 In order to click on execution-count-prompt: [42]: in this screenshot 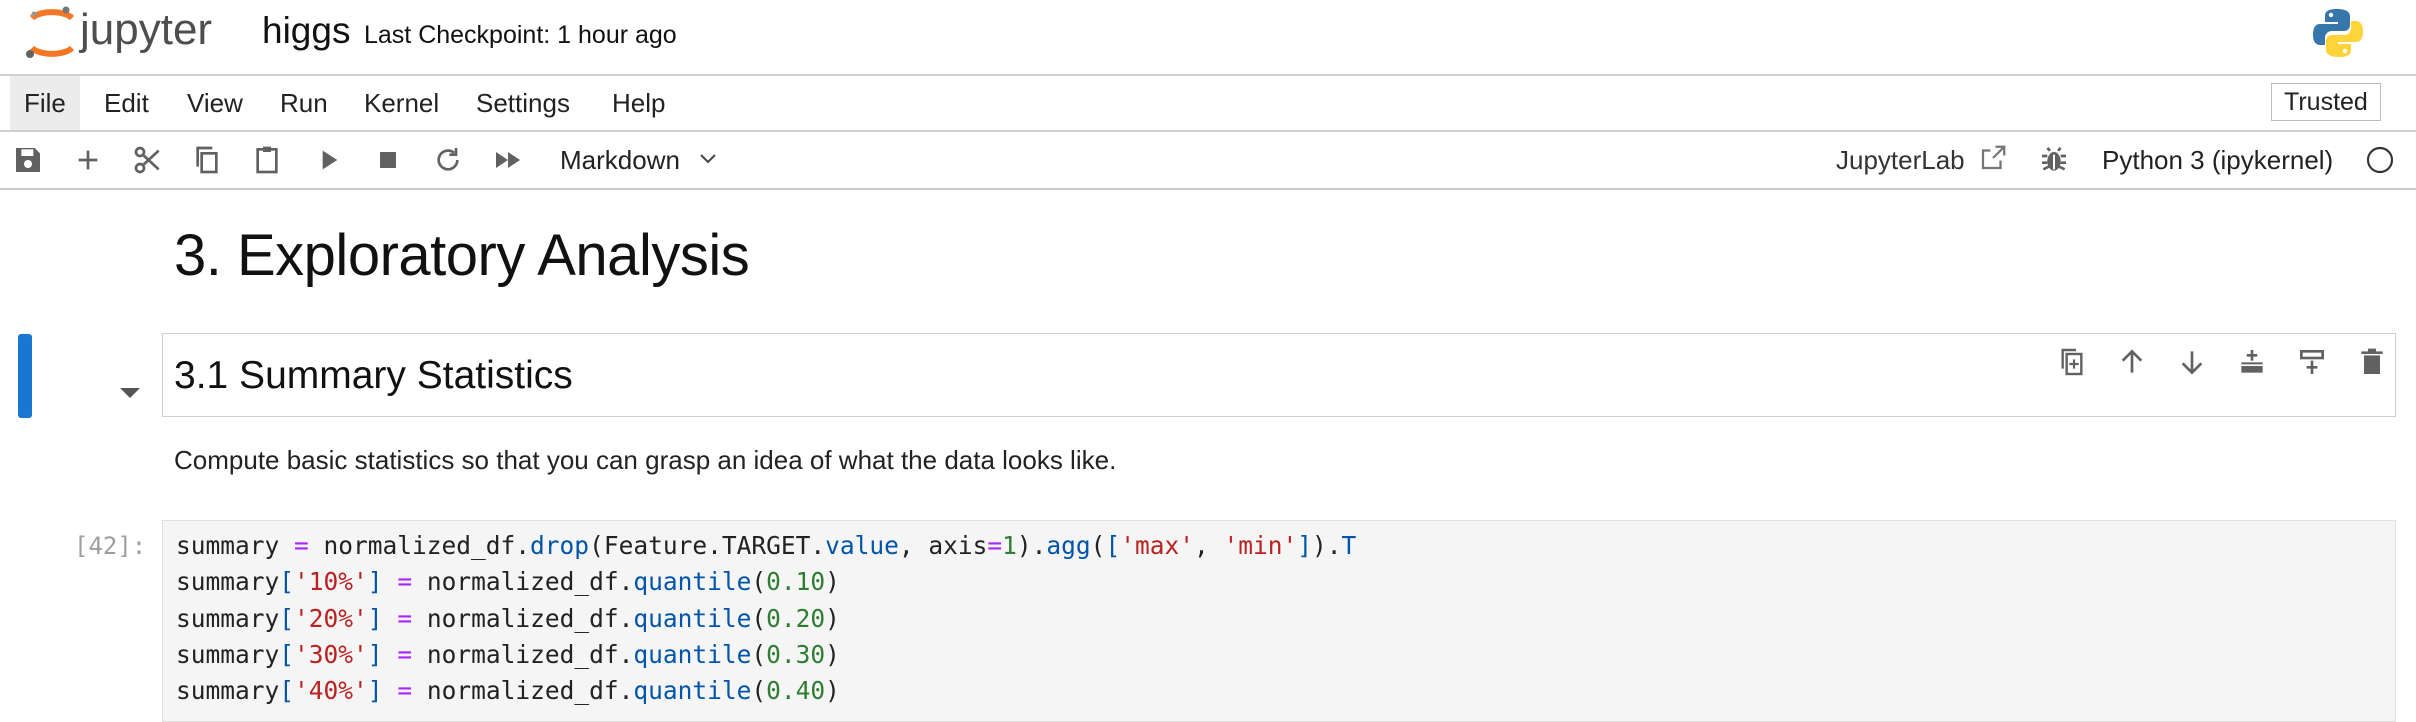, I will do `click(110, 546)`.